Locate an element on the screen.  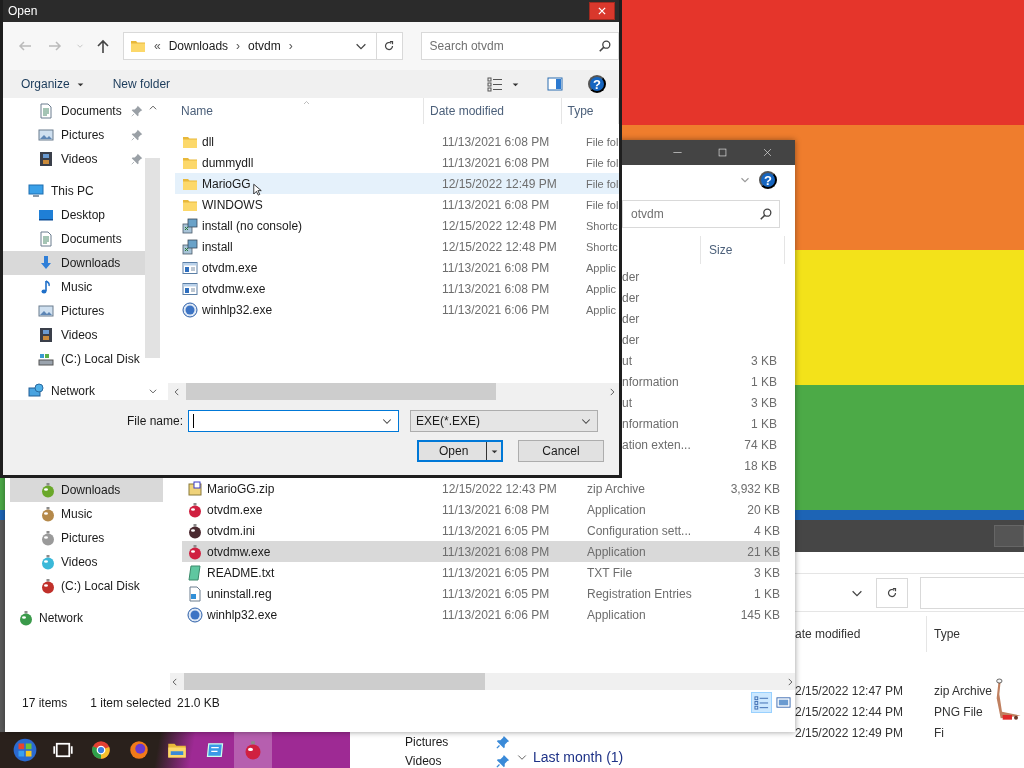
search-field: otvdm is located at coordinates (701, 214).